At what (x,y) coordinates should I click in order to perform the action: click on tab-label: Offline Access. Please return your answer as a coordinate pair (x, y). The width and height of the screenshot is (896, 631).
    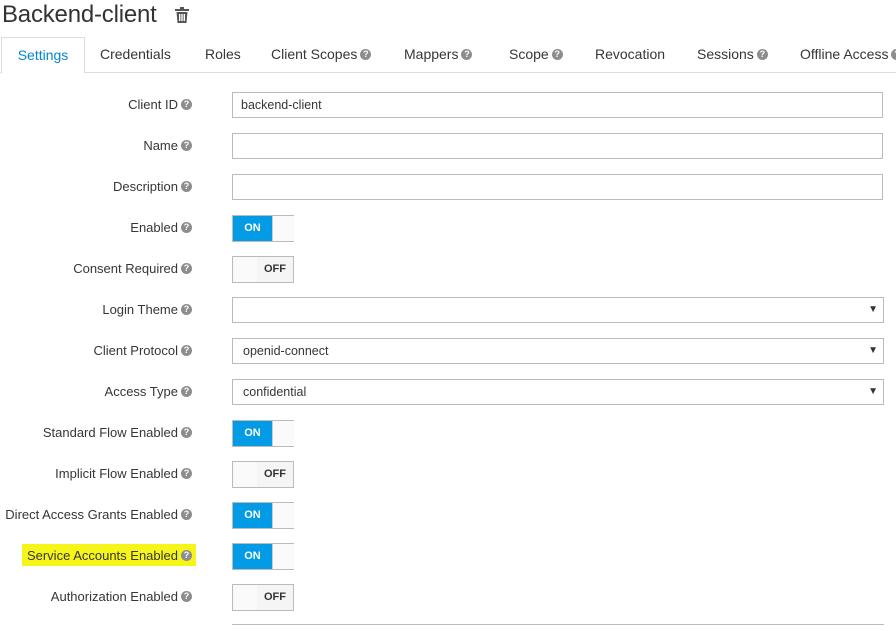
    Looking at the image, I should click on (844, 54).